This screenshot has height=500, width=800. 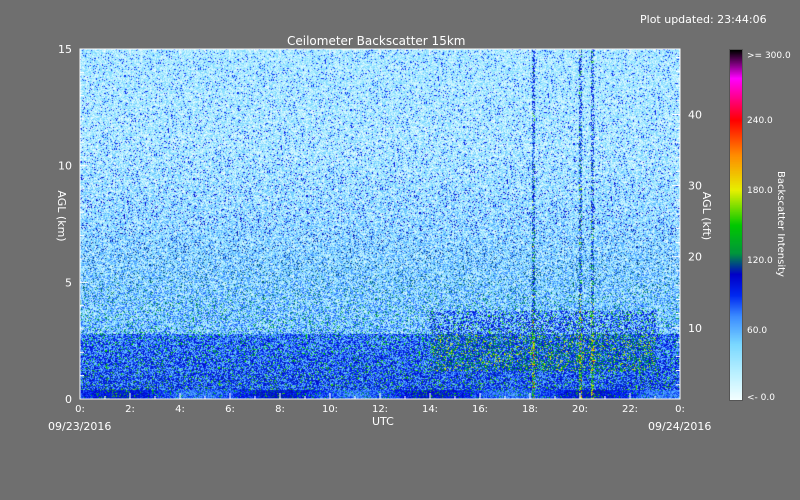 I want to click on plot-updated-label: Plot updated: 23:44:06, so click(x=703, y=19).